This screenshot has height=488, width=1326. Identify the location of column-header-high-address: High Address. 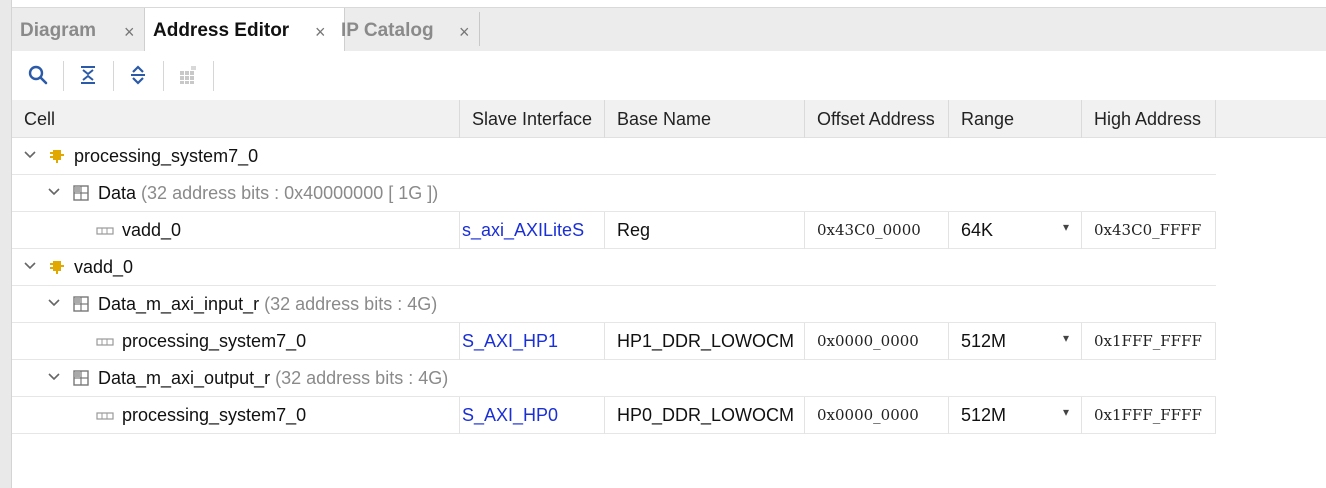
(1149, 119).